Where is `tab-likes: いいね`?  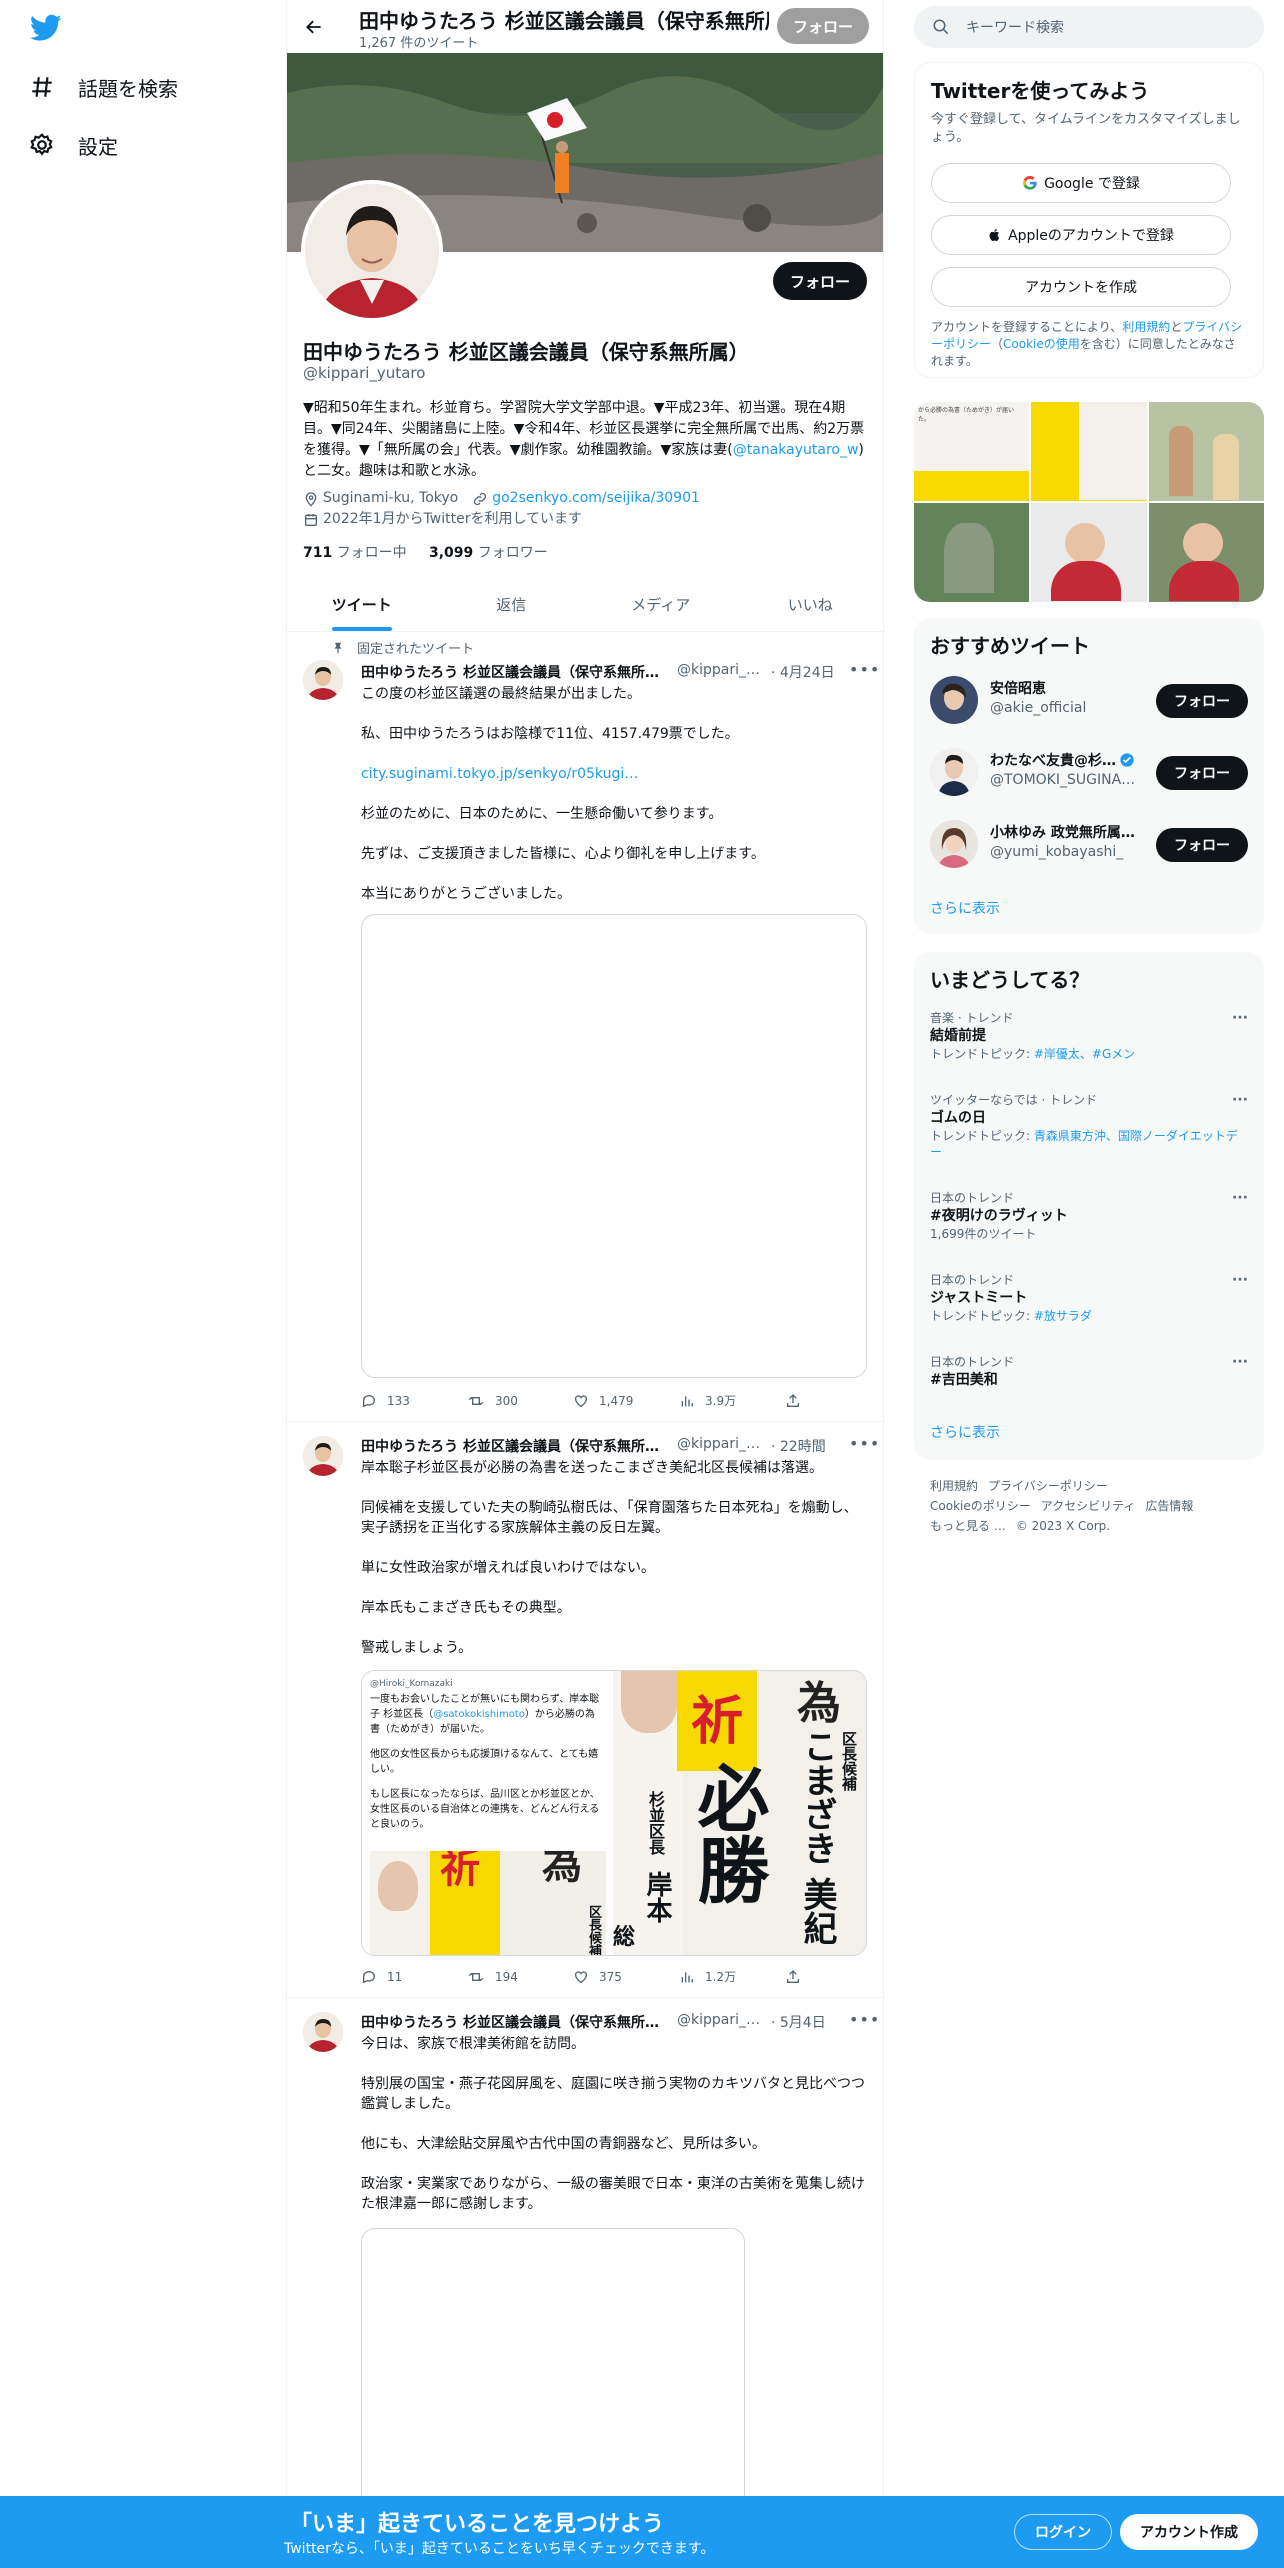
tab-likes: いいね is located at coordinates (810, 604).